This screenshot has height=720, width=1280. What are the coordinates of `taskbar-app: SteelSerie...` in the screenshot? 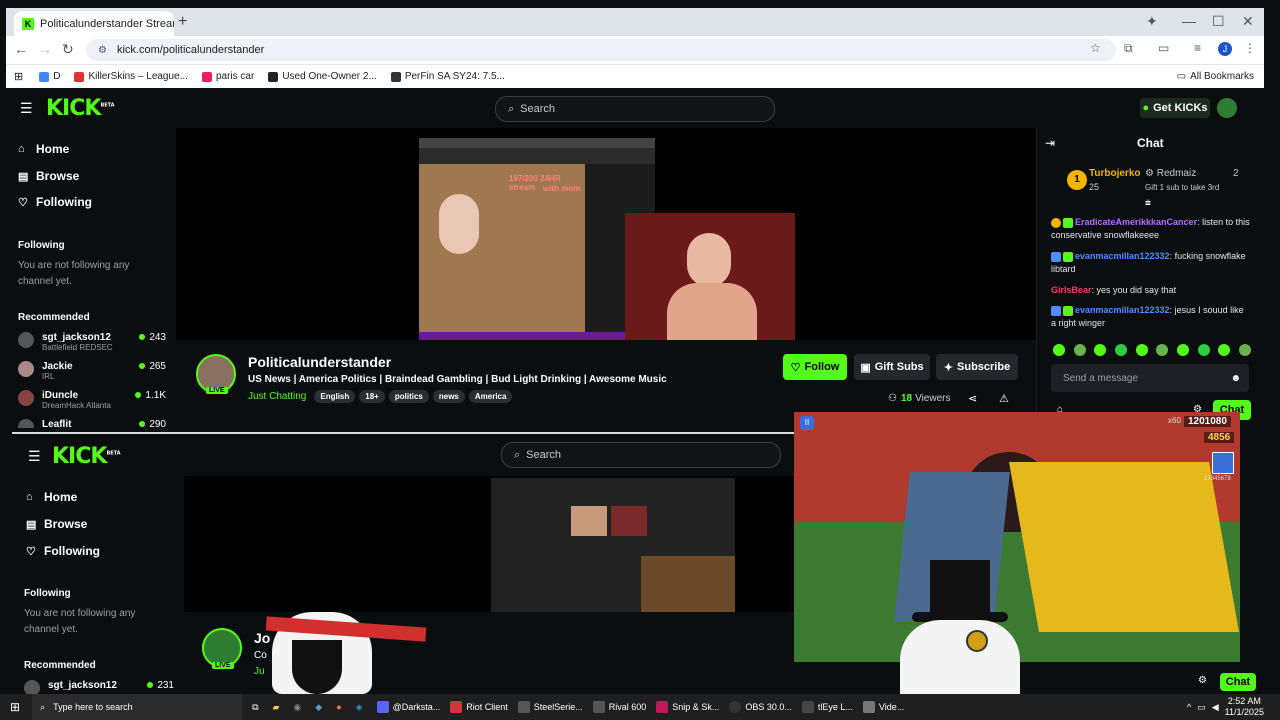 It's located at (550, 707).